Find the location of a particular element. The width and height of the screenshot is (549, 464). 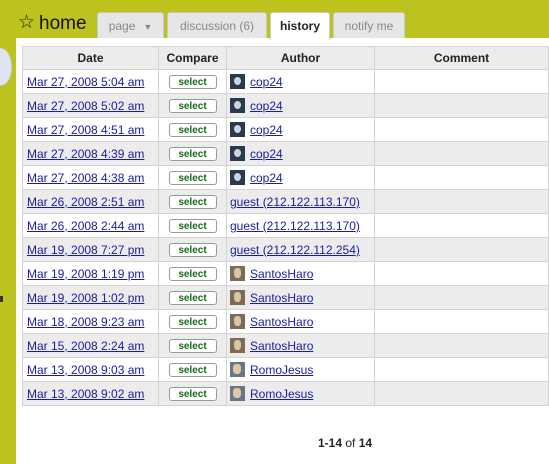

table-row: Mar 27, 2008 4:51 am select cop24 is located at coordinates (285, 129).